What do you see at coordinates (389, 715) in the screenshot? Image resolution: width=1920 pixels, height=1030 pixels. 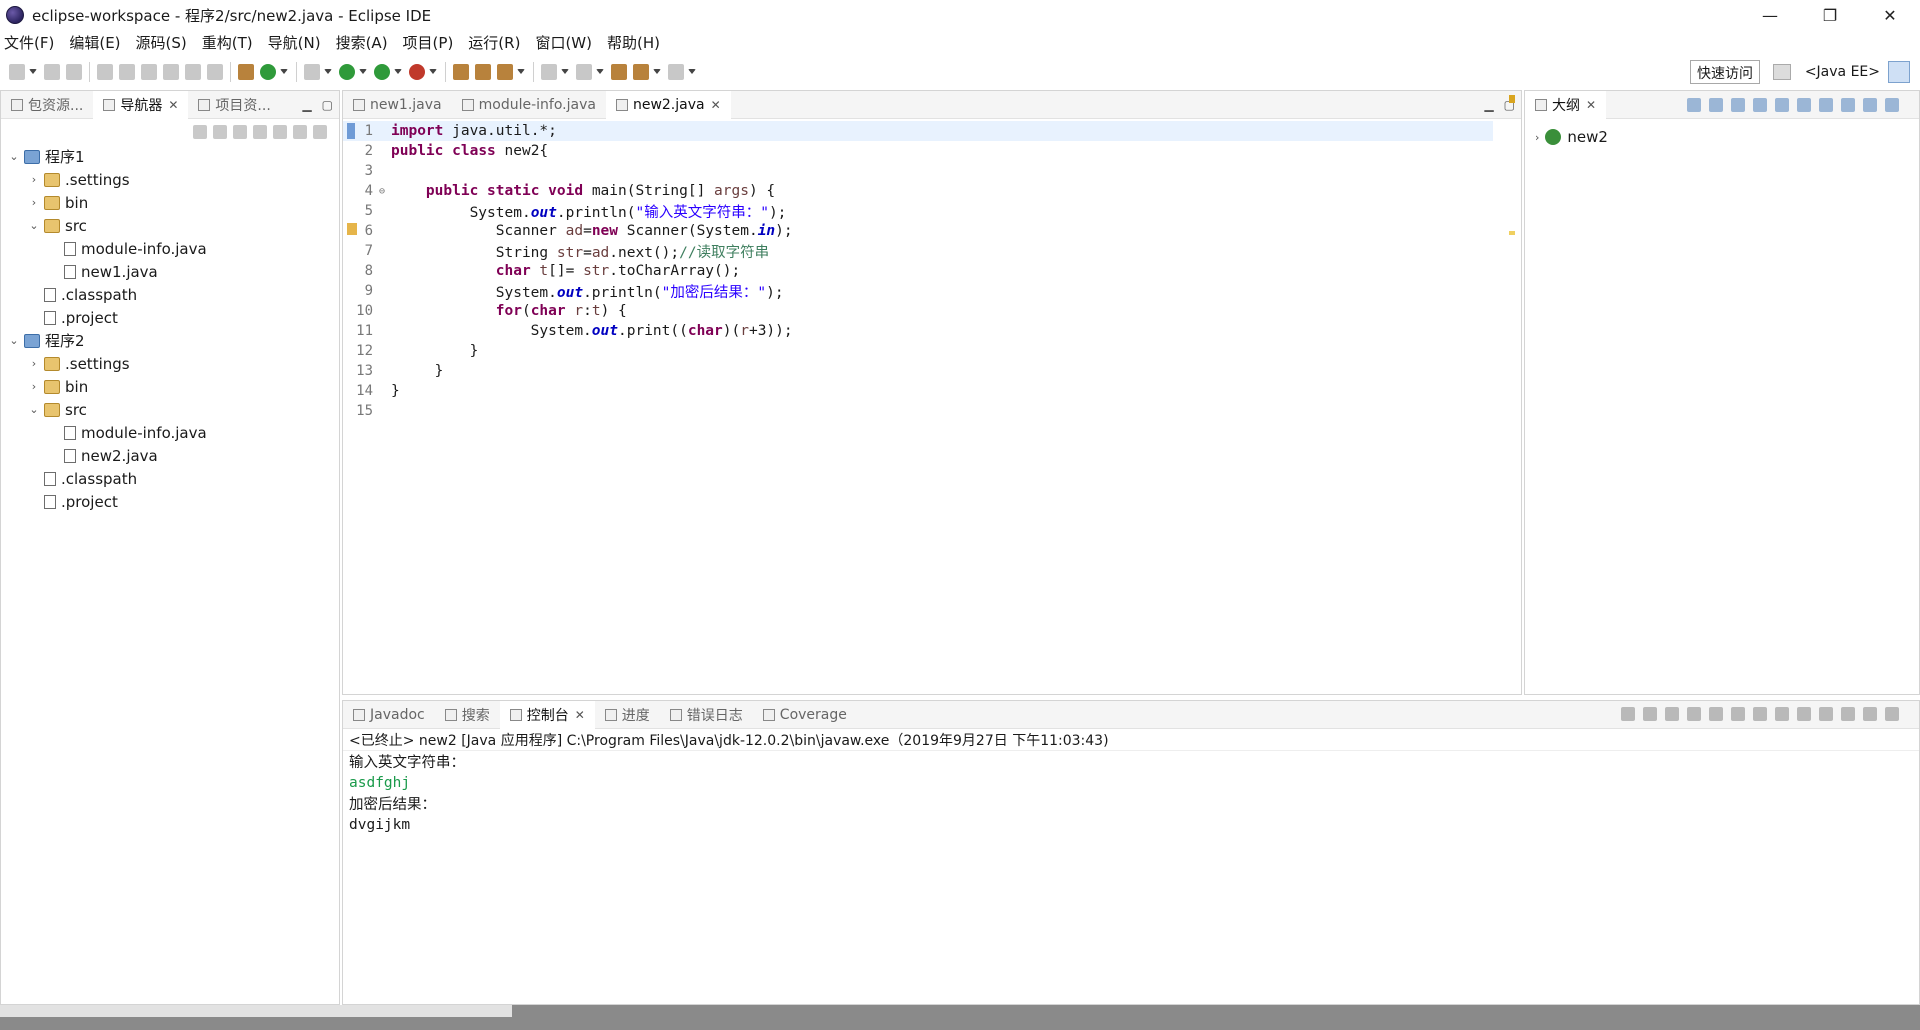 I see `tab-1: Javadoc` at bounding box center [389, 715].